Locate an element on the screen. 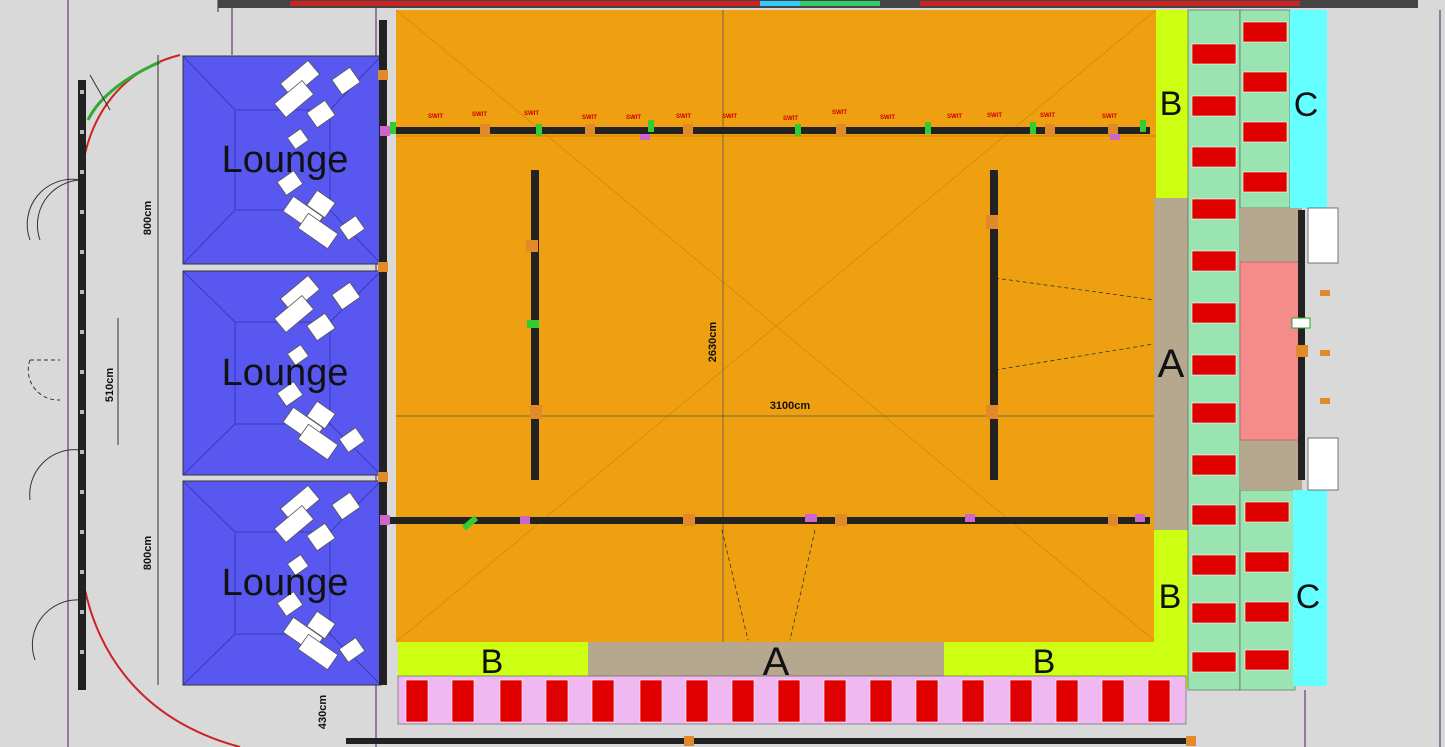  lounge-block: Lounge Lounge Lounge is located at coordinates (282, 370).